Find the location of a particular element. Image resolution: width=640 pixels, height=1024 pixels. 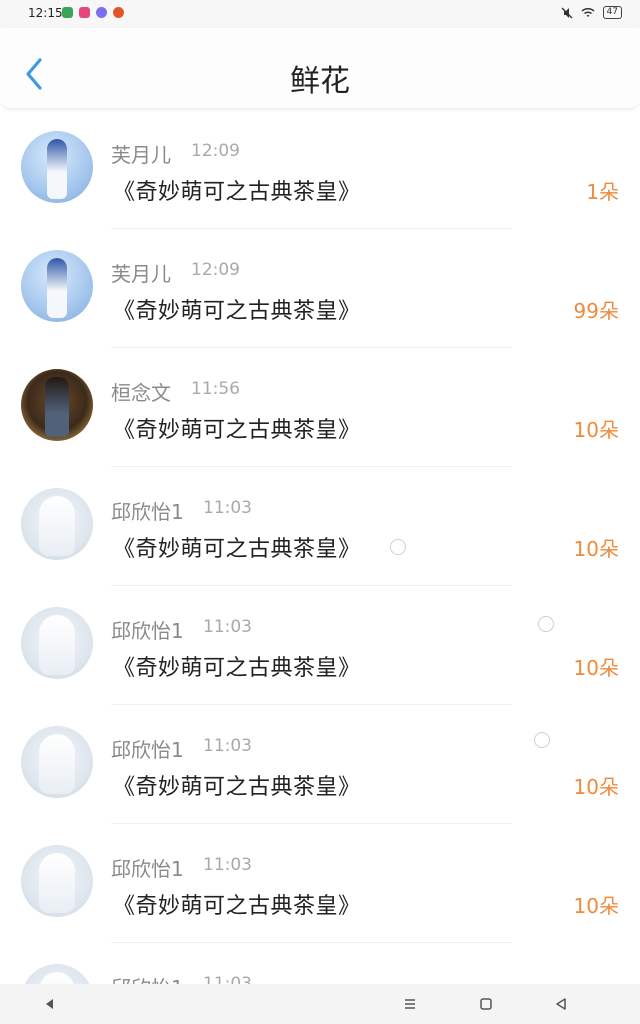

battery-icon: 47 is located at coordinates (612, 12).